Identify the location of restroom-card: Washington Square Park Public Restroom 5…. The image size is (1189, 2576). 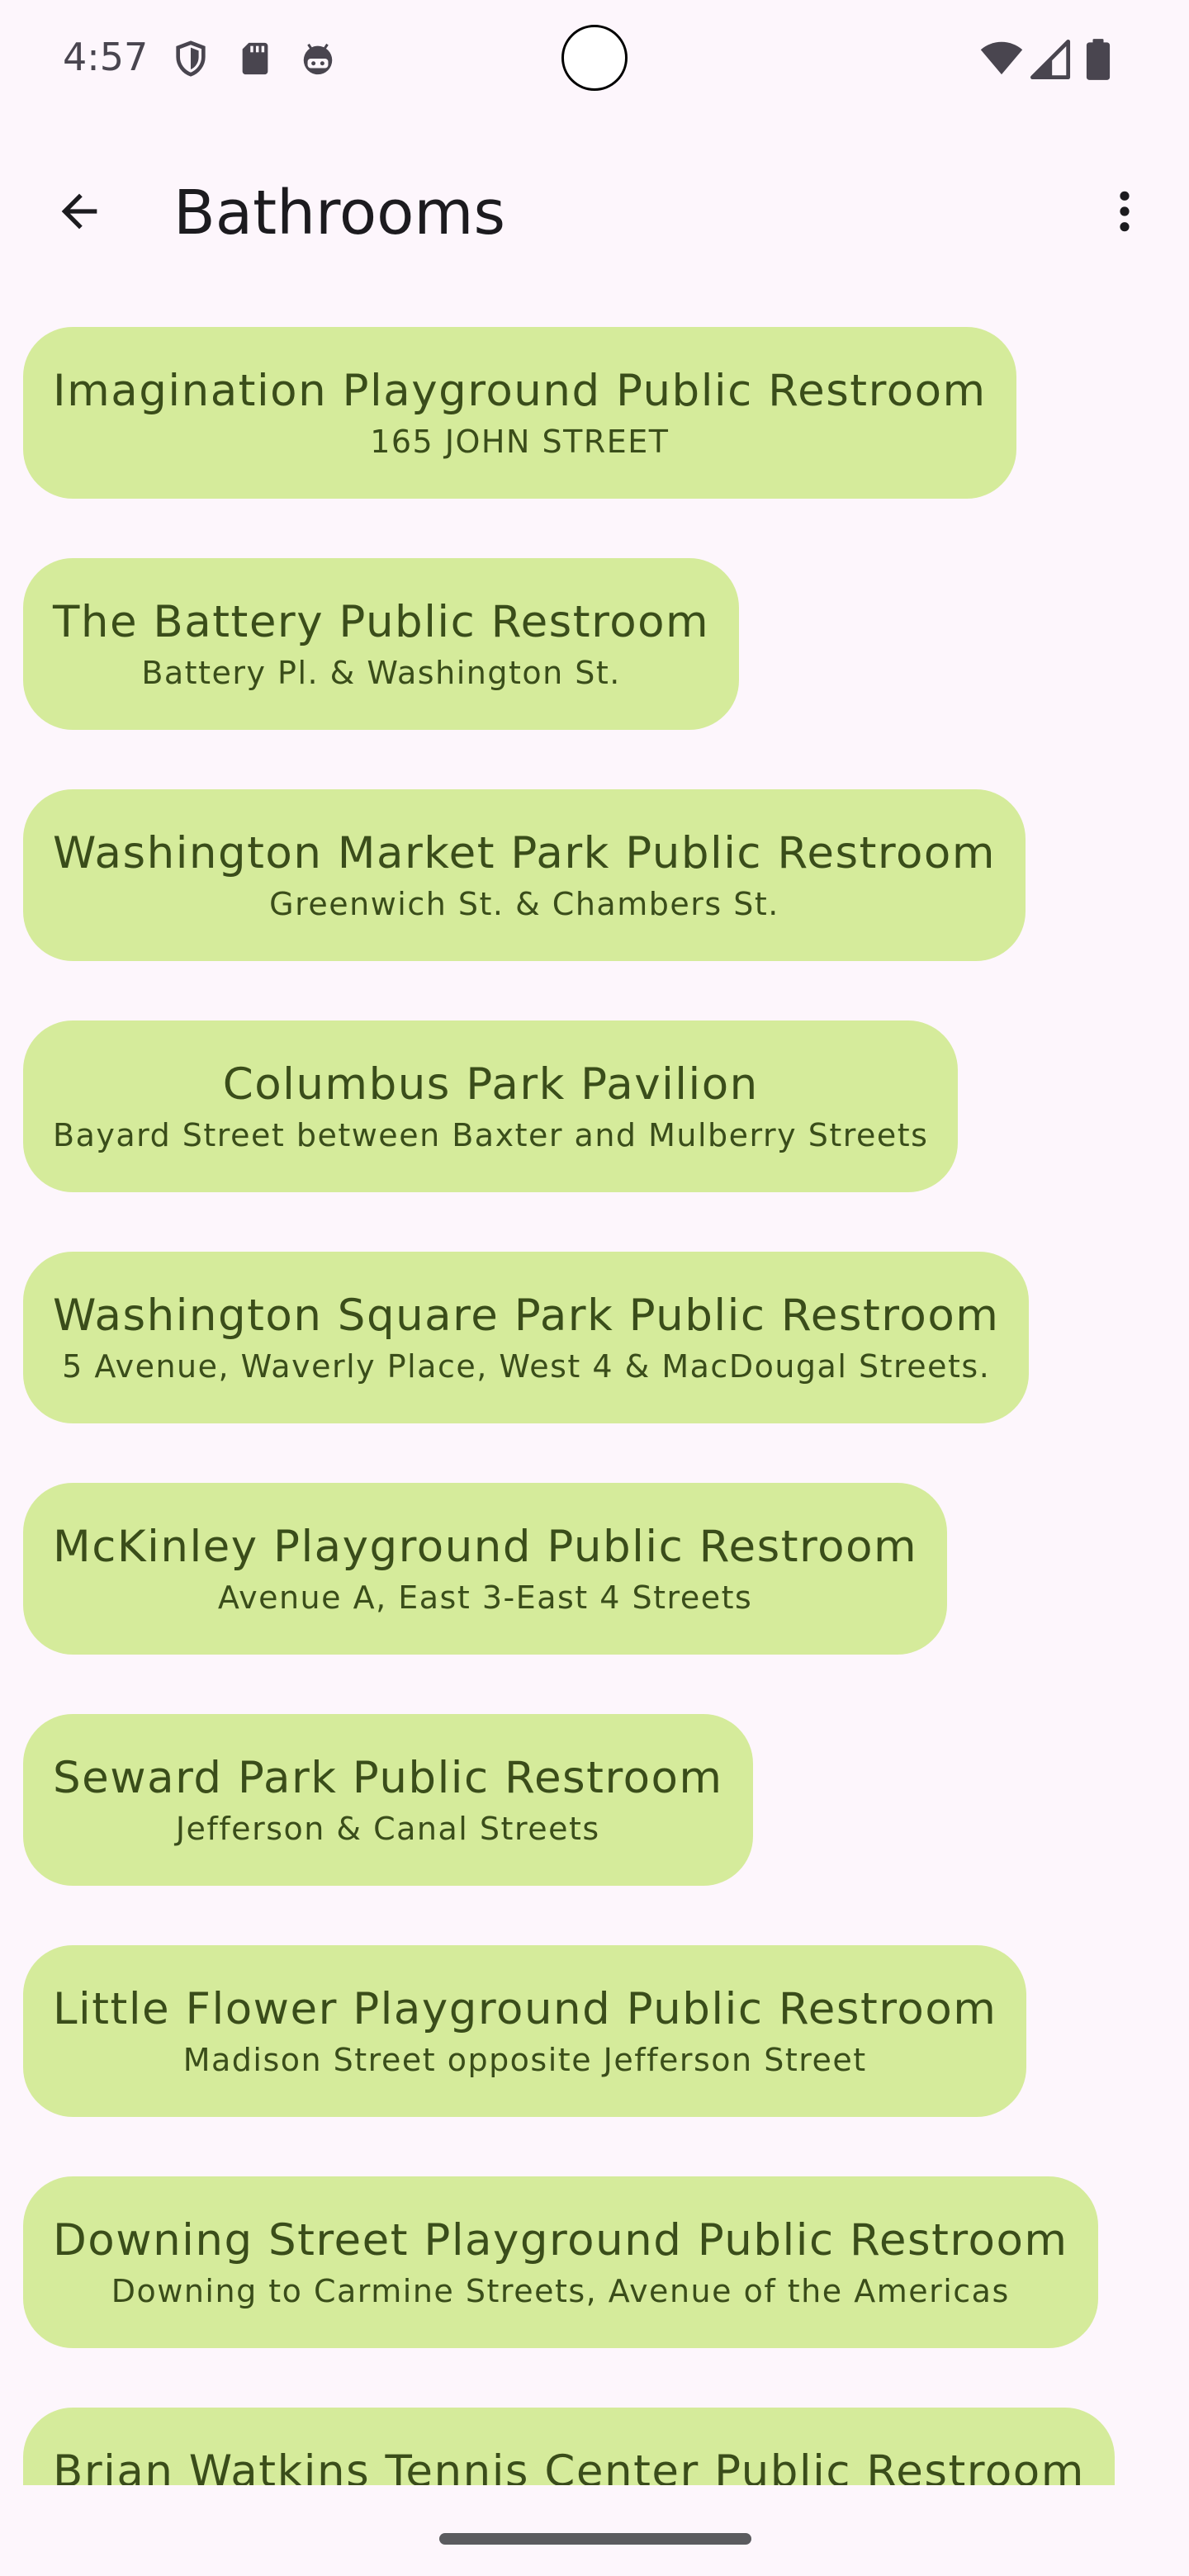
(526, 1337).